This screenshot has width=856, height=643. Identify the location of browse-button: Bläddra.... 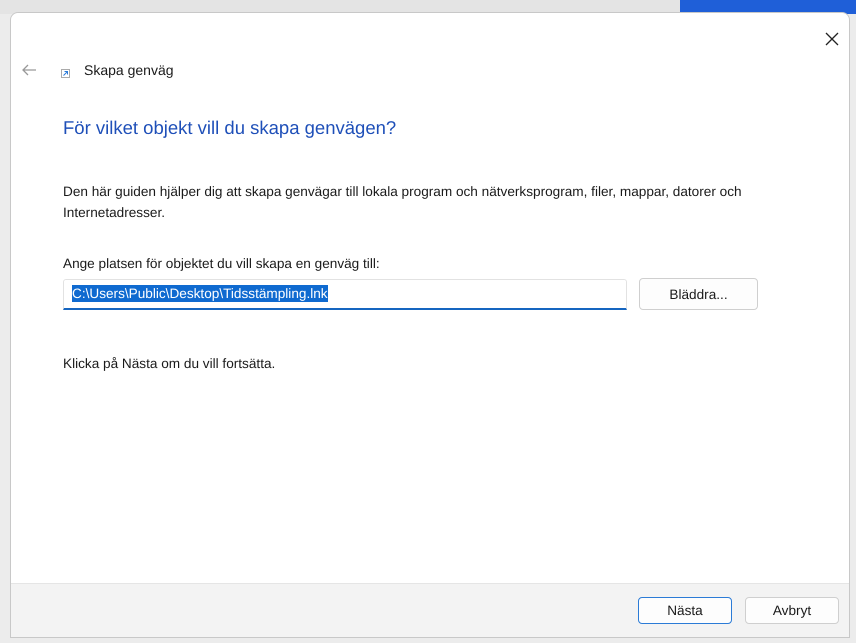
(698, 294).